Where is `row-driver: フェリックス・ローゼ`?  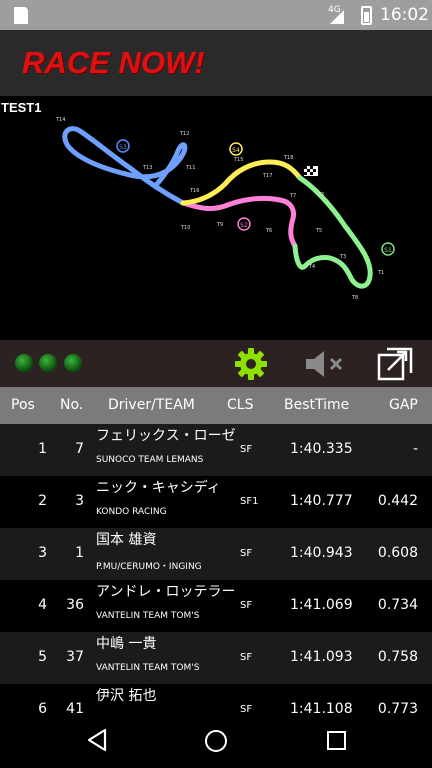 row-driver: フェリックス・ローゼ is located at coordinates (166, 436).